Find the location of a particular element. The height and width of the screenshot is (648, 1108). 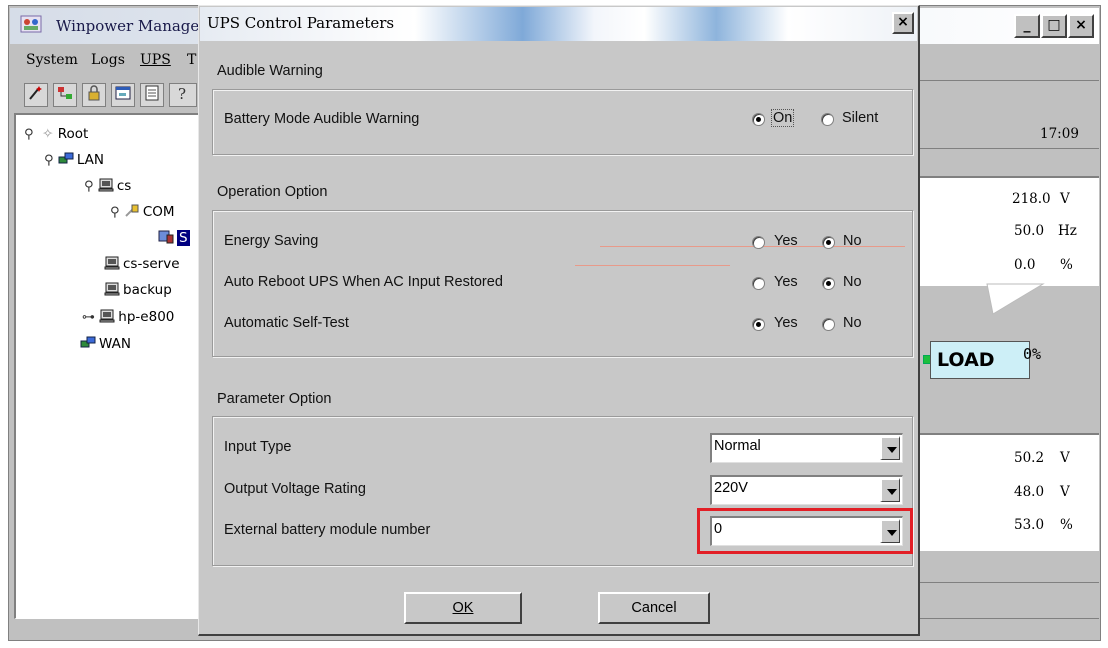

battery-capacity-value: 53.0 is located at coordinates (1029, 525).